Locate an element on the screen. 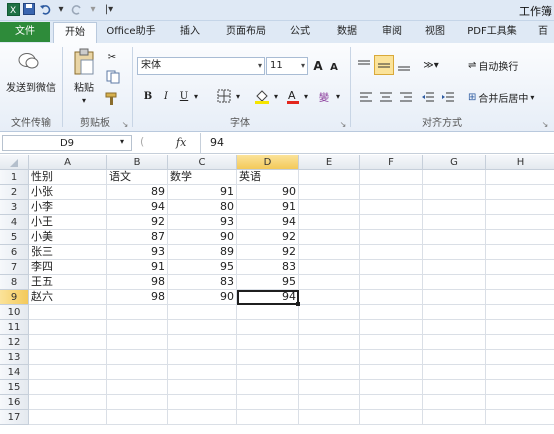 This screenshot has width=554, height=434. cell-a14 is located at coordinates (68, 372).